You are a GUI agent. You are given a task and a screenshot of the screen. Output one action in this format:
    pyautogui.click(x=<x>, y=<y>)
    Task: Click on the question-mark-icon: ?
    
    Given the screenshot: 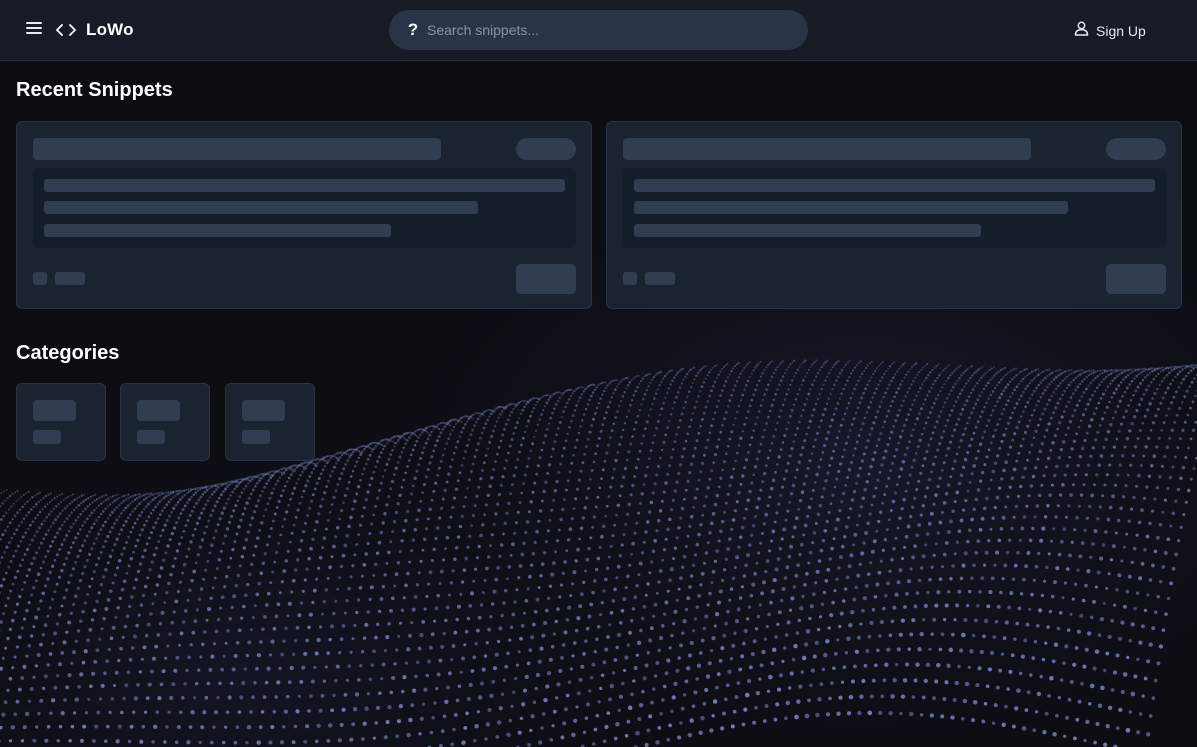 What is the action you would take?
    pyautogui.click(x=413, y=29)
    